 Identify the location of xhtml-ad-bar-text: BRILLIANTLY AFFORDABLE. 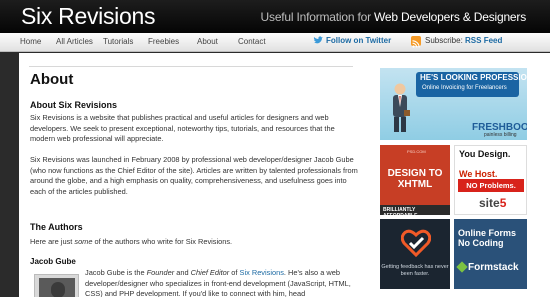
(400, 211).